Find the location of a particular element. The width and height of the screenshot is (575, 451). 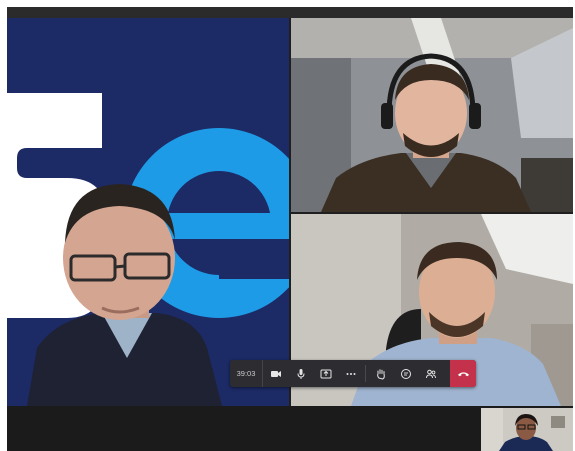

video-icon is located at coordinates (275, 373).